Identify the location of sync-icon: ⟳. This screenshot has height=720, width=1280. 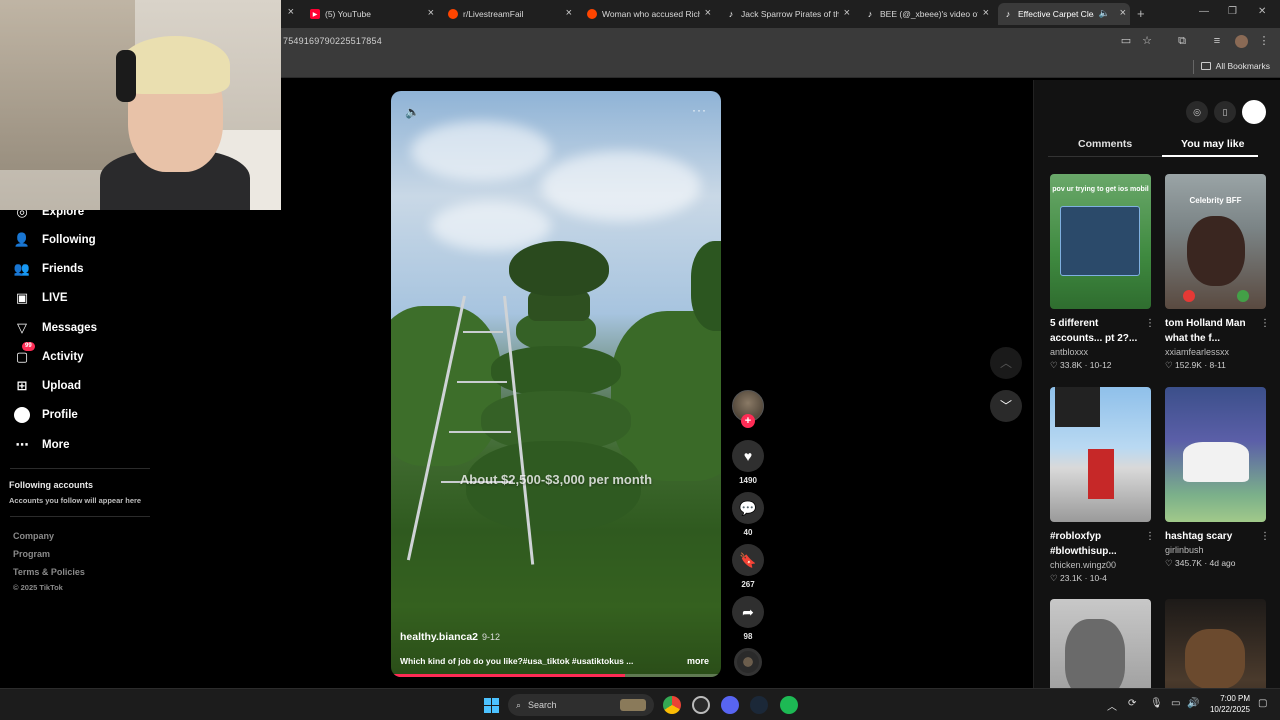
(1132, 703).